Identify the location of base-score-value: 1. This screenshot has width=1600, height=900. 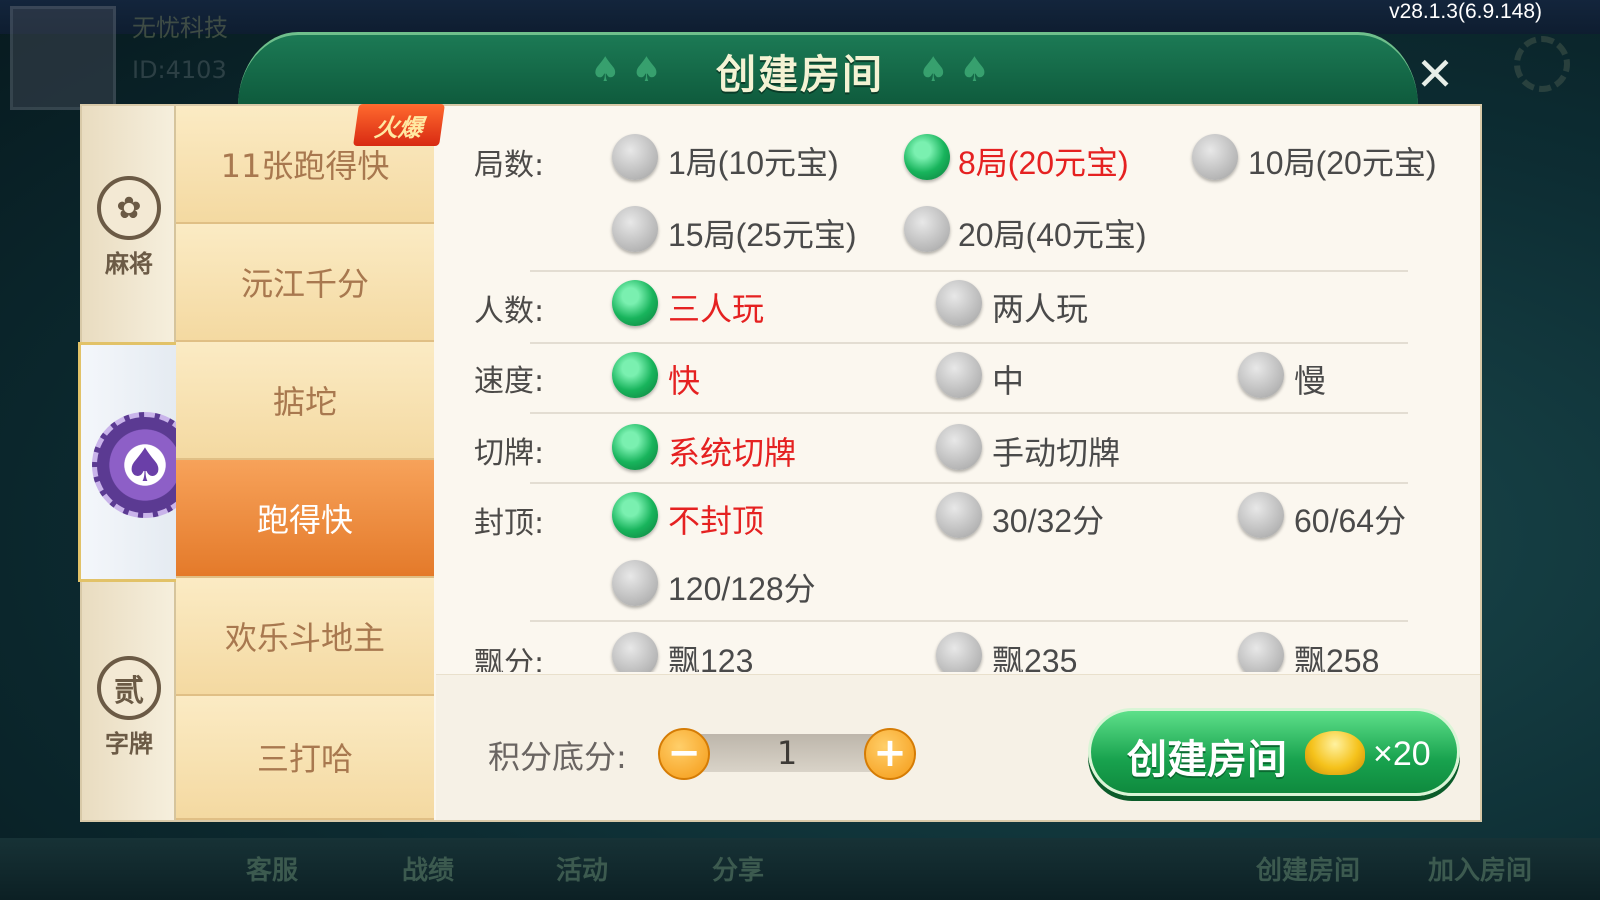
(787, 753).